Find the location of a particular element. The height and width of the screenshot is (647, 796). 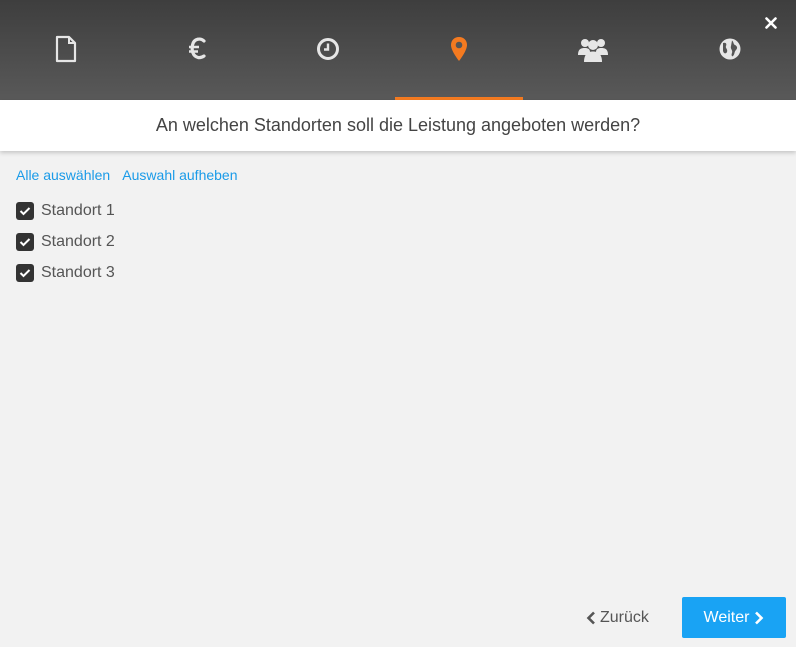

location-label: Standort 2 is located at coordinates (78, 241).